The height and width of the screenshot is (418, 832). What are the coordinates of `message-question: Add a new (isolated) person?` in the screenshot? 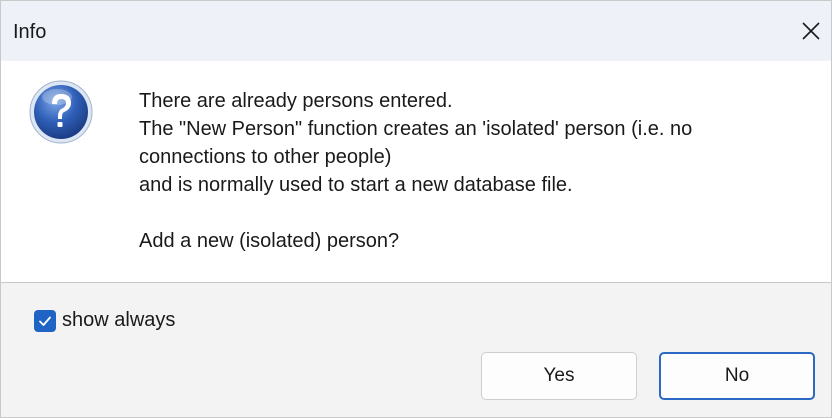 It's located at (269, 241).